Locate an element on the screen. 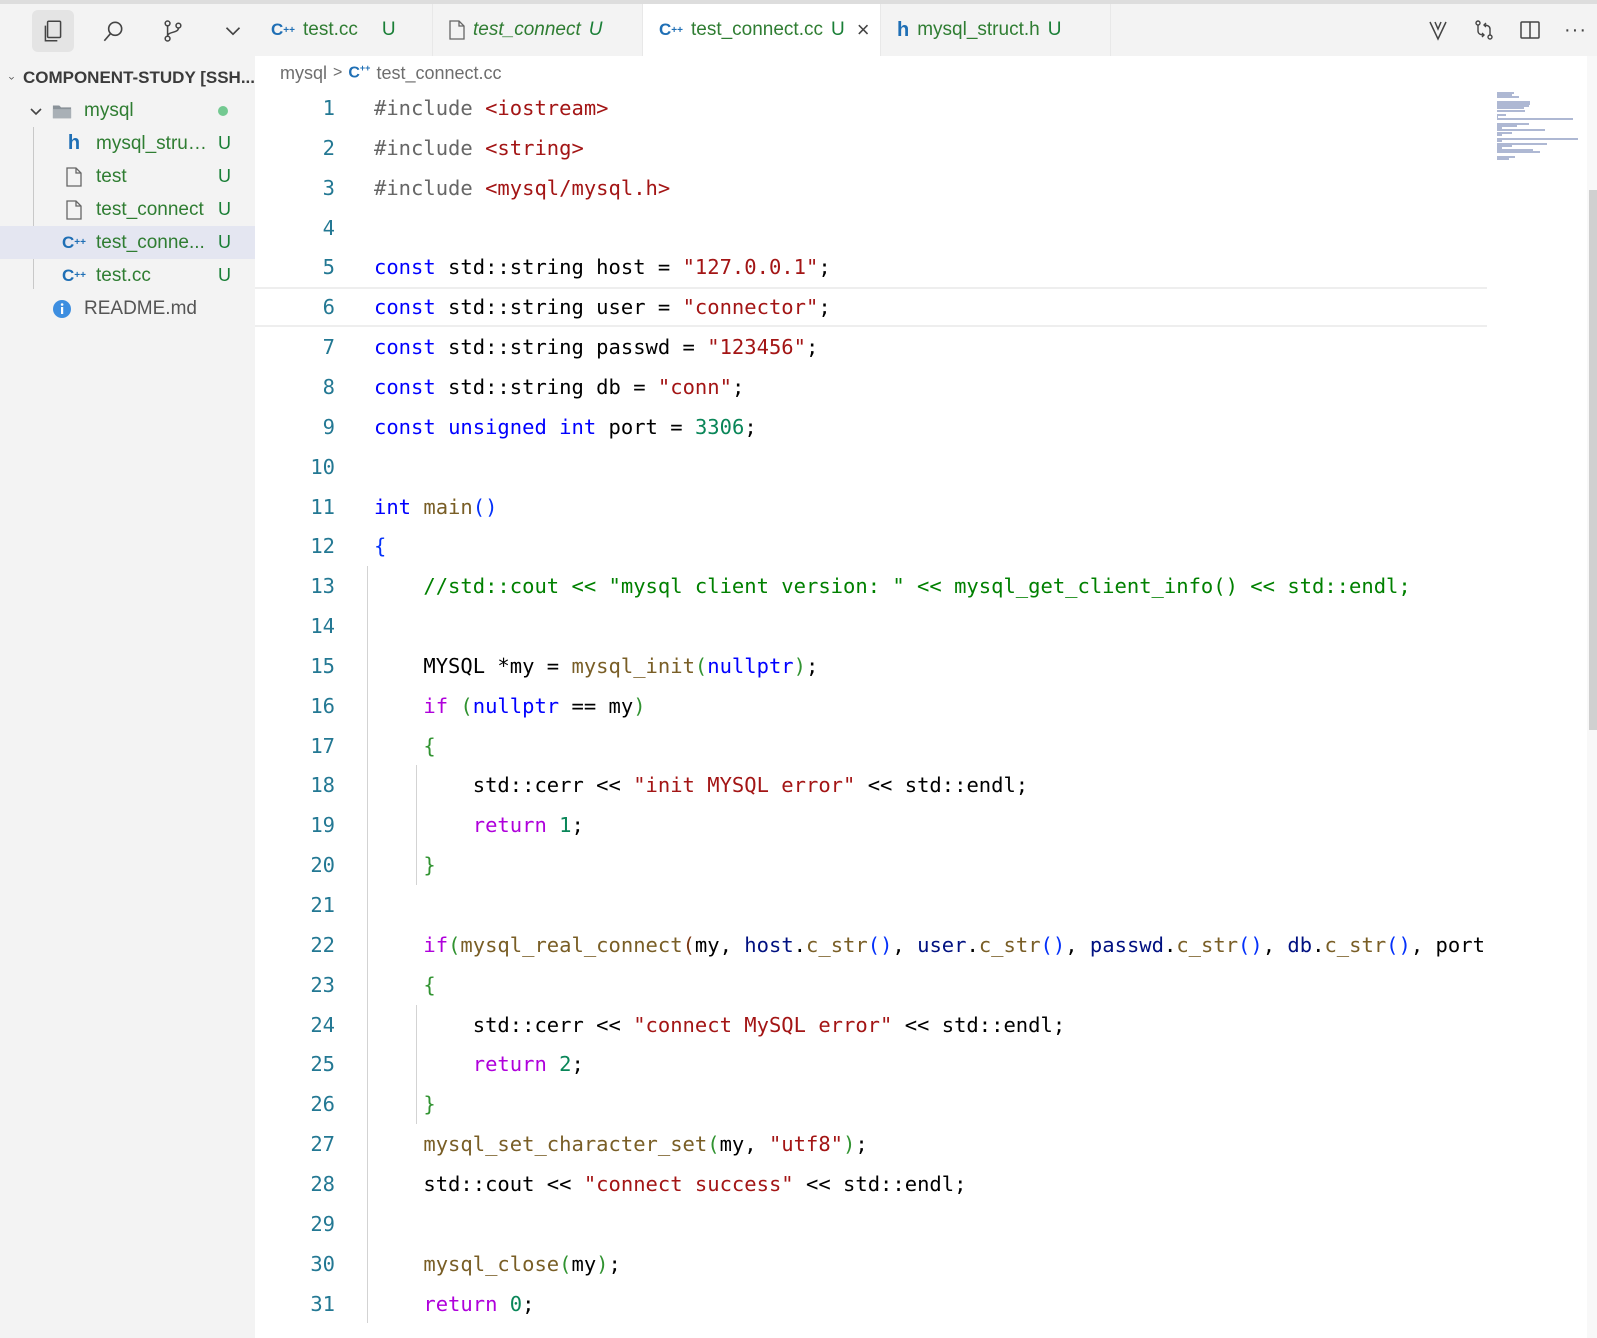 This screenshot has width=1597, height=1338. open-changes-icon is located at coordinates (1484, 30).